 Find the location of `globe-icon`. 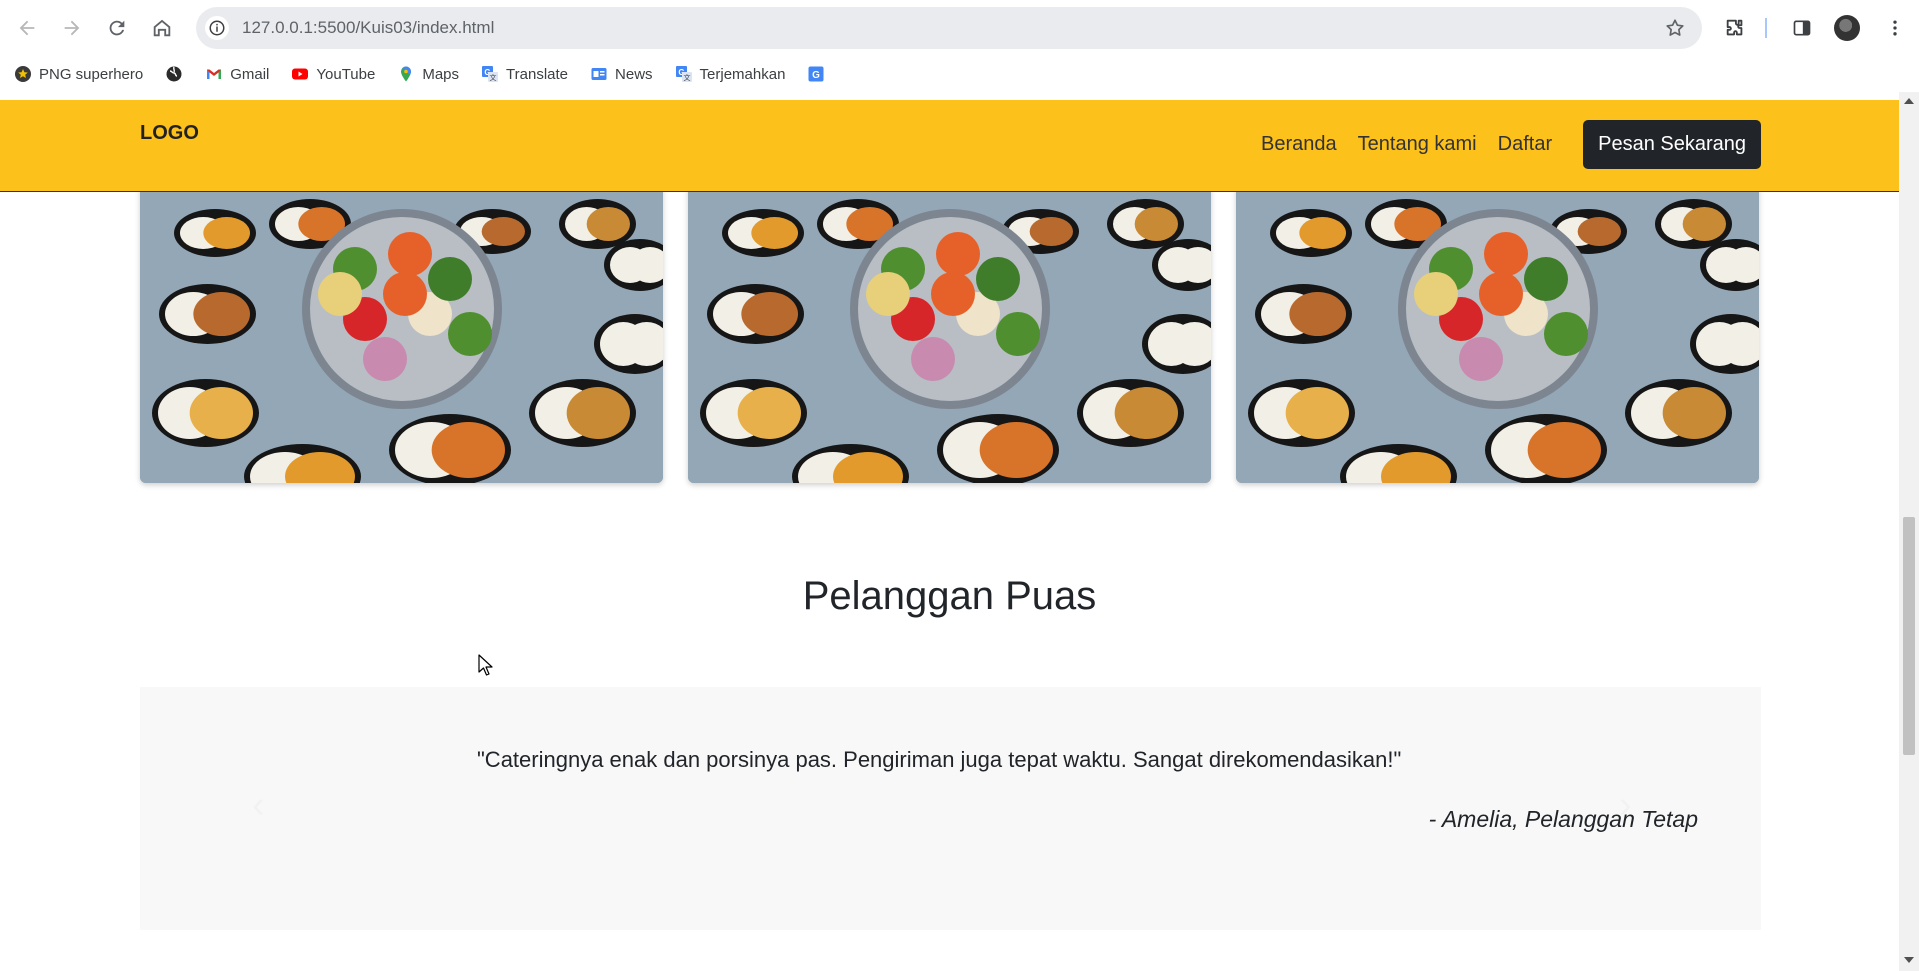

globe-icon is located at coordinates (174, 74).